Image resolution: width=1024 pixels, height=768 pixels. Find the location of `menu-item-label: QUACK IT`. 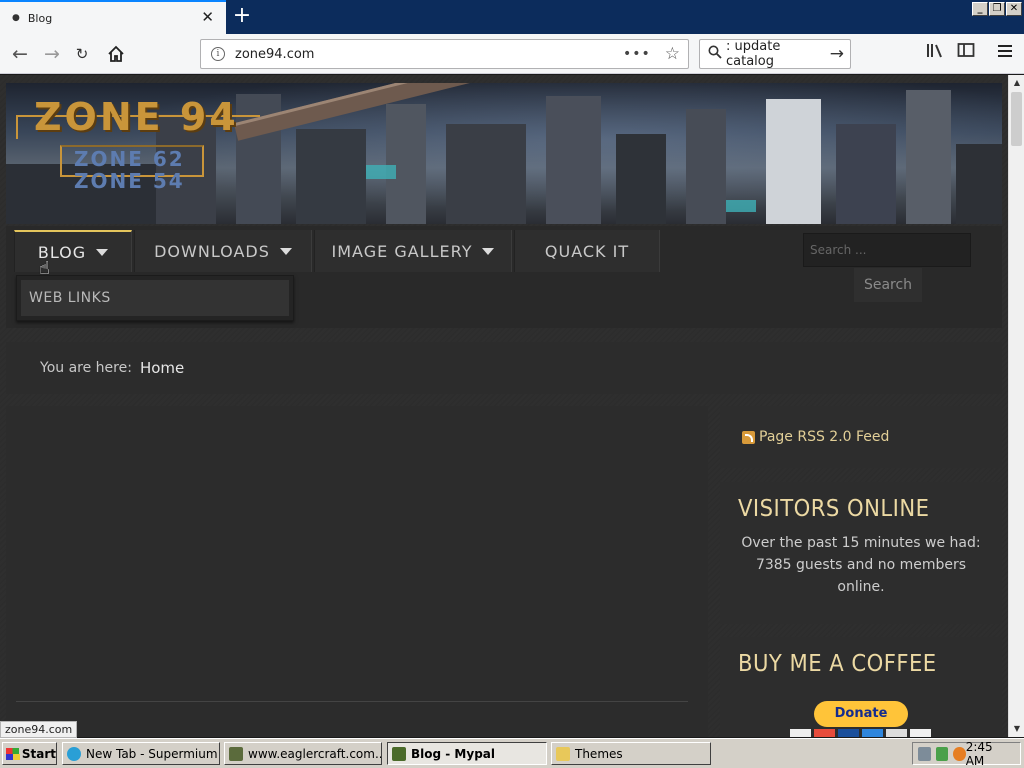

menu-item-label: QUACK IT is located at coordinates (587, 251).